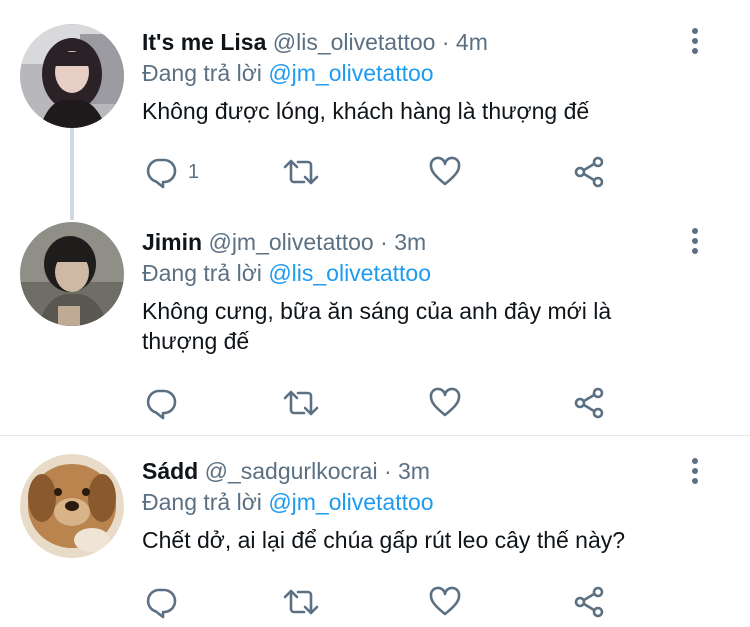 This screenshot has width=750, height=627. What do you see at coordinates (194, 171) in the screenshot?
I see `reply-count: 1` at bounding box center [194, 171].